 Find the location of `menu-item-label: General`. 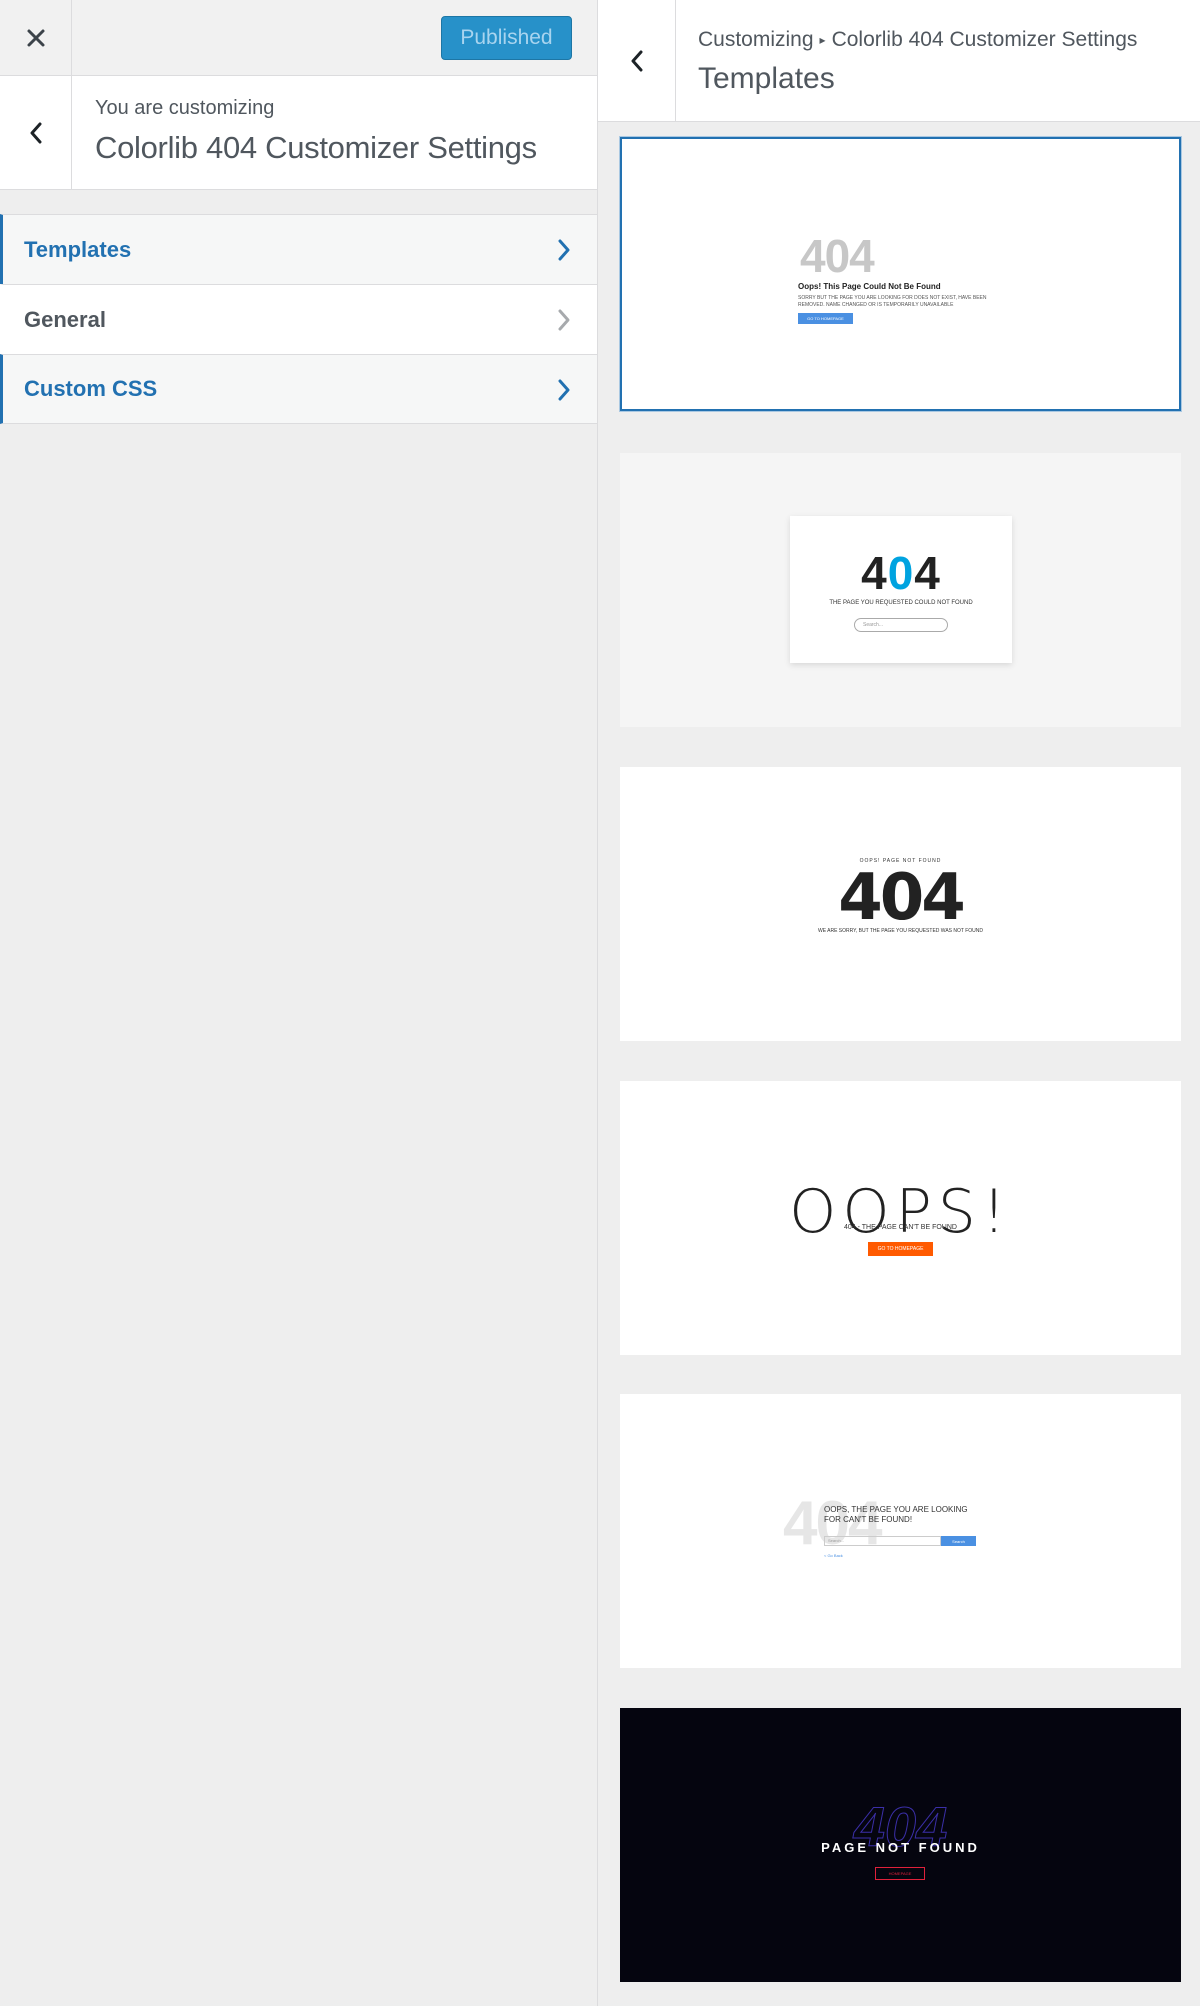

menu-item-label: General is located at coordinates (65, 319).